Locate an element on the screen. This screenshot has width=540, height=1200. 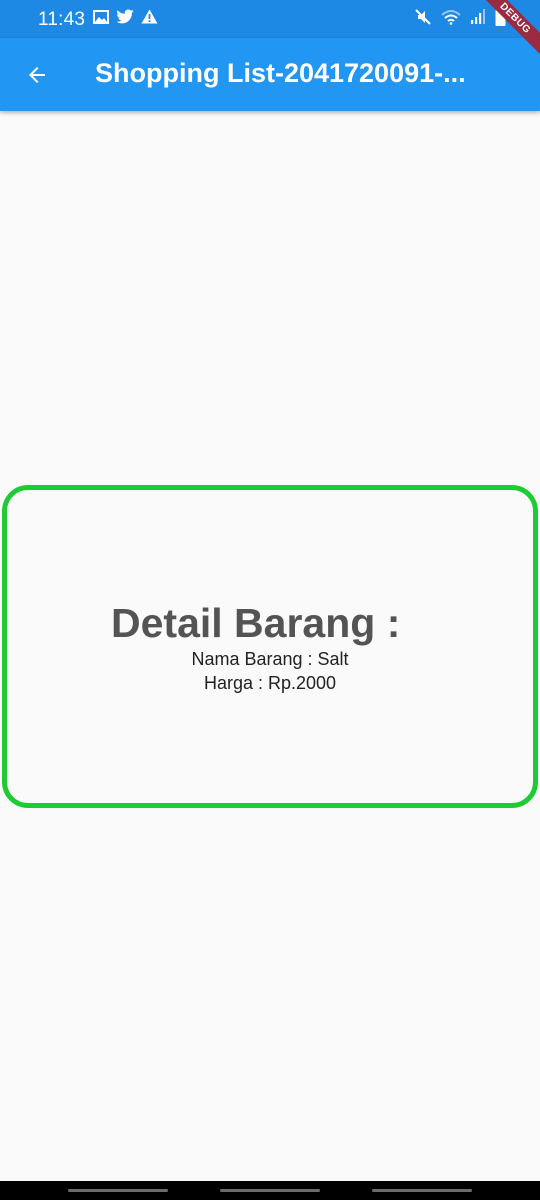
status-time: 11:43 is located at coordinates (62, 19).